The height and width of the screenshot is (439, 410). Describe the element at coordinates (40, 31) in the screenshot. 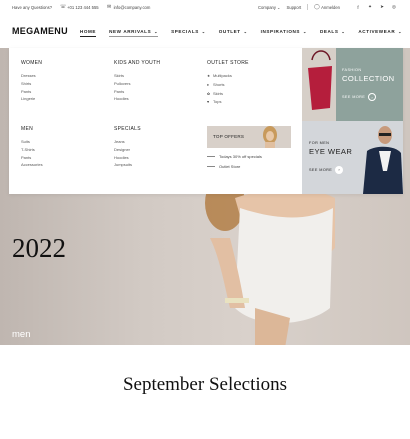

I see `logo: MEGAMENU` at that location.